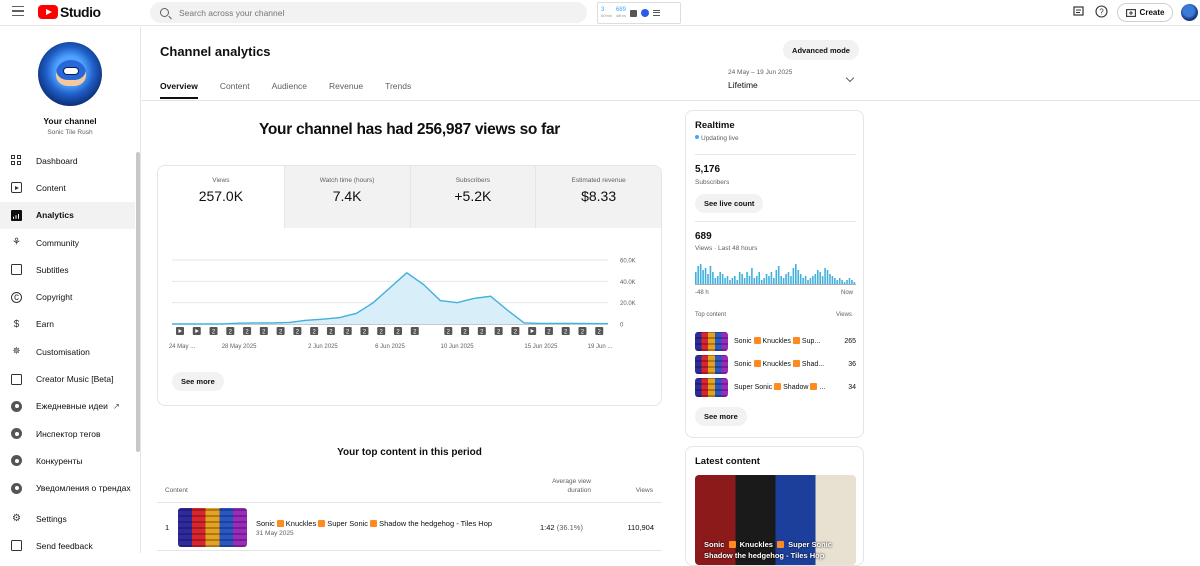 The image size is (1200, 566). I want to click on page-title: Channel analytics, so click(215, 51).